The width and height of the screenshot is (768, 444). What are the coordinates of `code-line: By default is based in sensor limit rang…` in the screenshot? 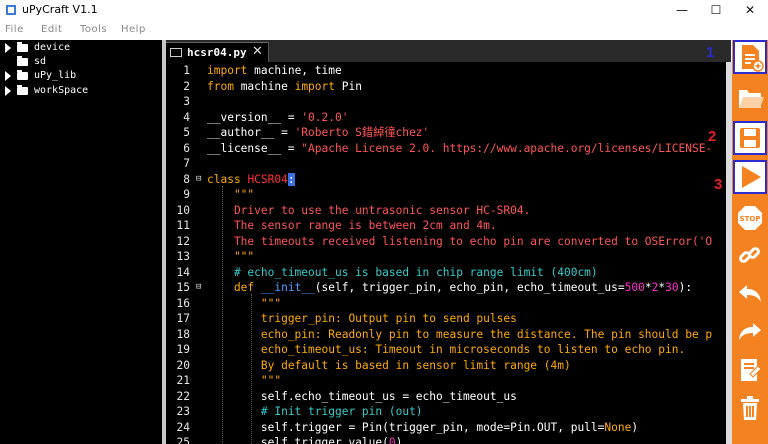 It's located at (389, 365).